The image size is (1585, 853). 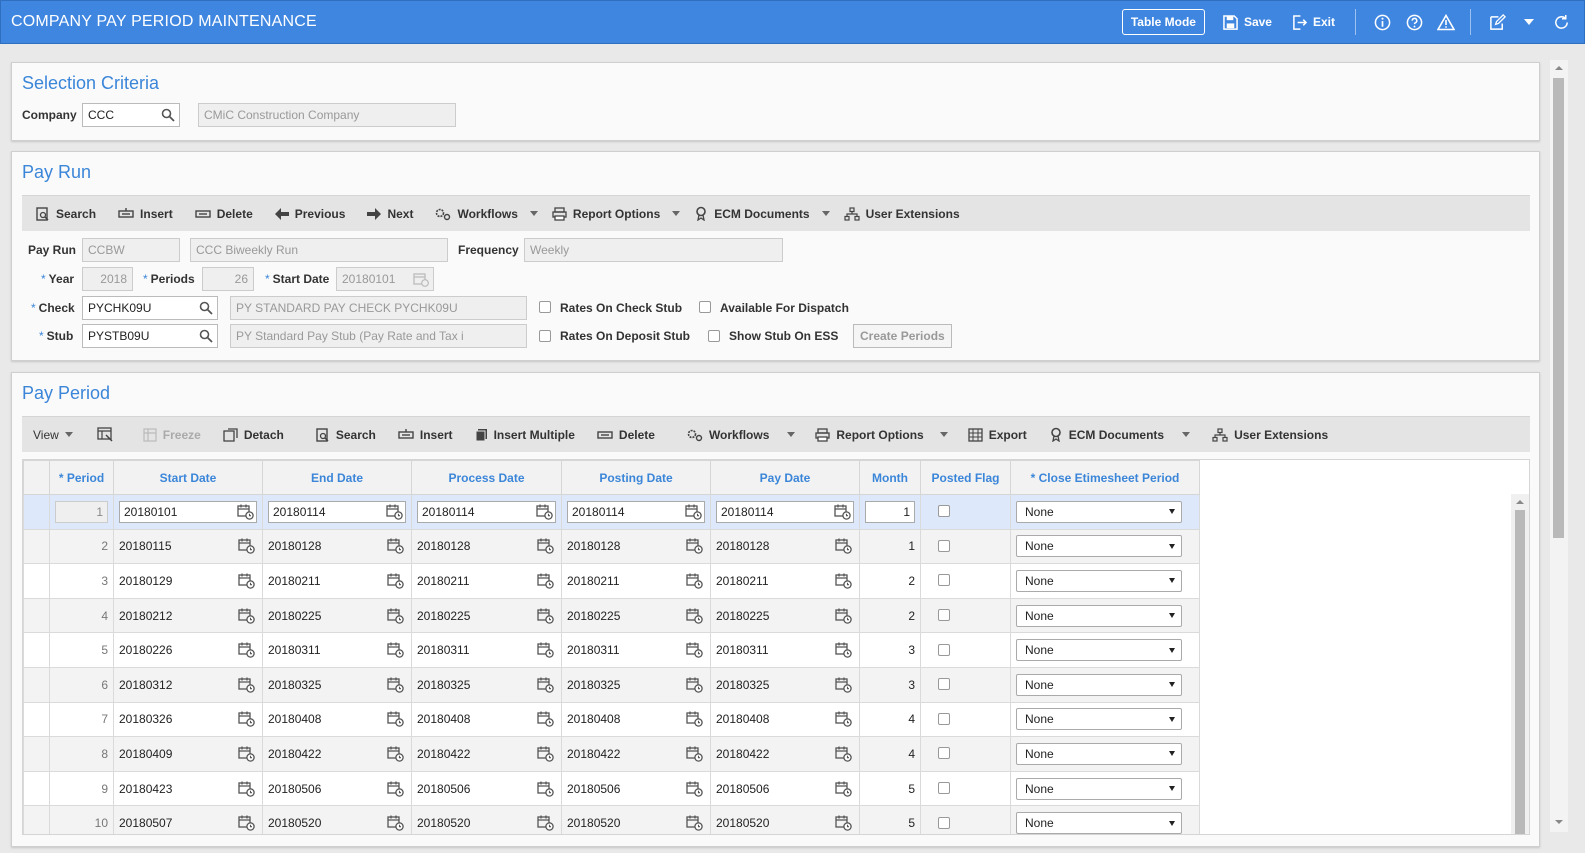 What do you see at coordinates (188, 719) in the screenshot?
I see `start-date-cell: 20180326` at bounding box center [188, 719].